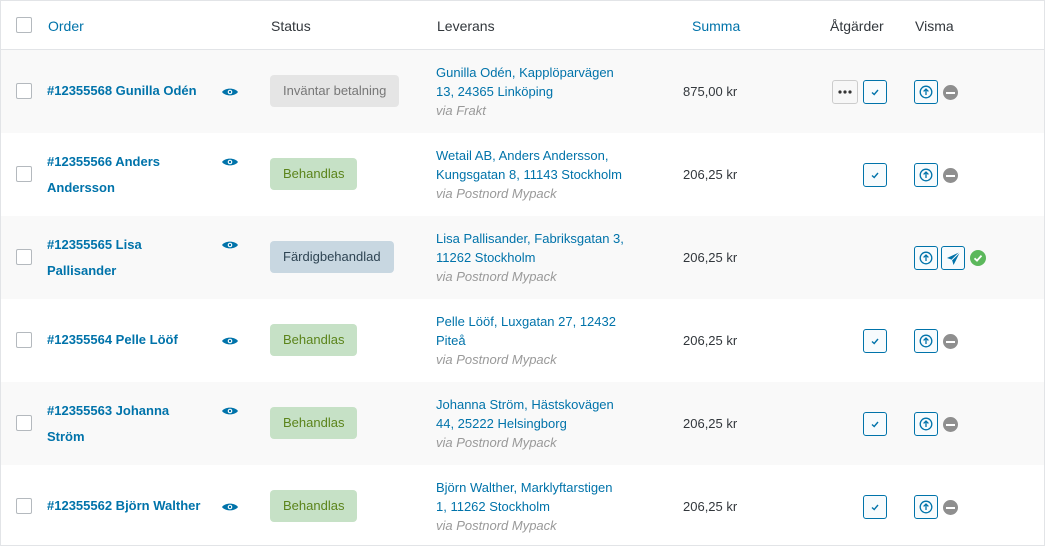 This screenshot has height=548, width=1047. Describe the element at coordinates (857, 26) in the screenshot. I see `column-header-actions: Åtgärder` at that location.